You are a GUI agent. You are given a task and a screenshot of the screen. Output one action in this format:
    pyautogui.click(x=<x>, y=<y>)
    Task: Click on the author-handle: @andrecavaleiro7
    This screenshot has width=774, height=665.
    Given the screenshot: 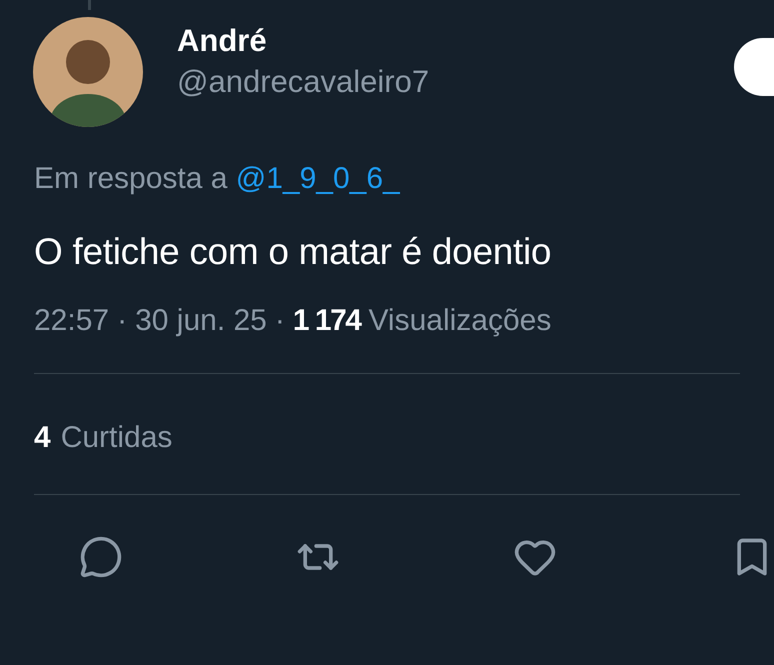 What is the action you would take?
    pyautogui.click(x=303, y=82)
    